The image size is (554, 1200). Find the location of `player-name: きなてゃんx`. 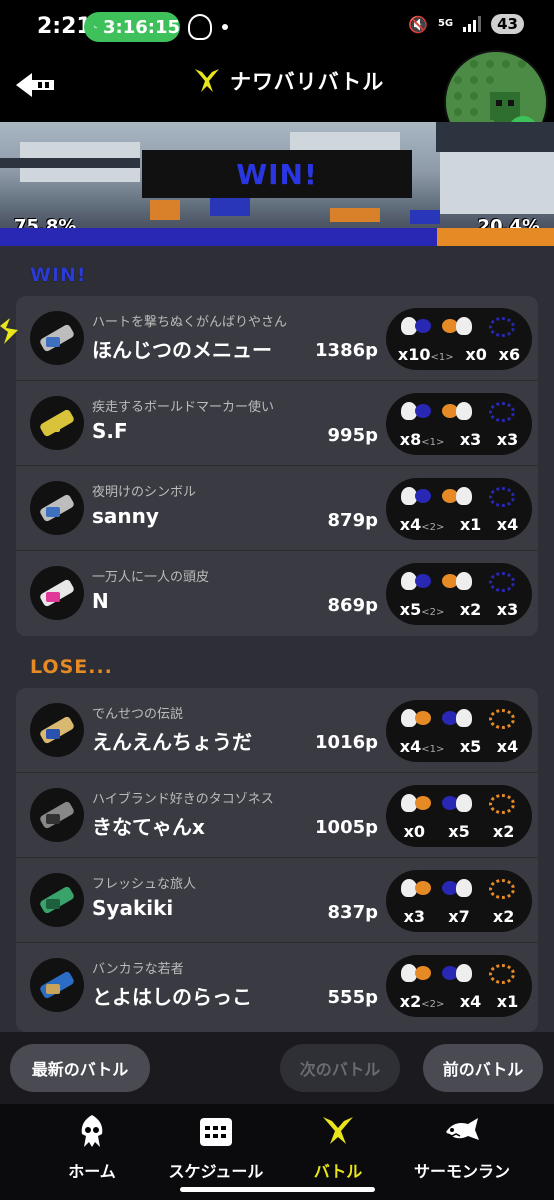

player-name: きなてゃんx is located at coordinates (148, 827).